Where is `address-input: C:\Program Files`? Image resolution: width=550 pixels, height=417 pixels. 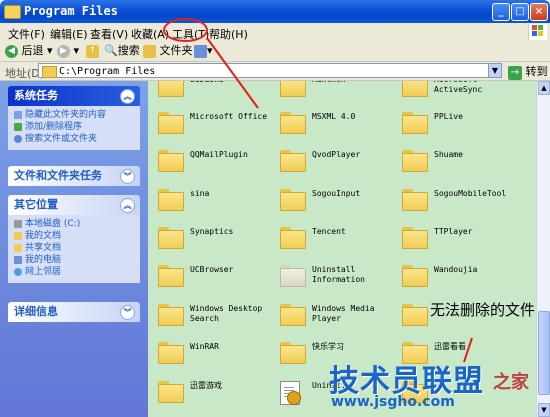 address-input: C:\Program Files is located at coordinates (264, 70).